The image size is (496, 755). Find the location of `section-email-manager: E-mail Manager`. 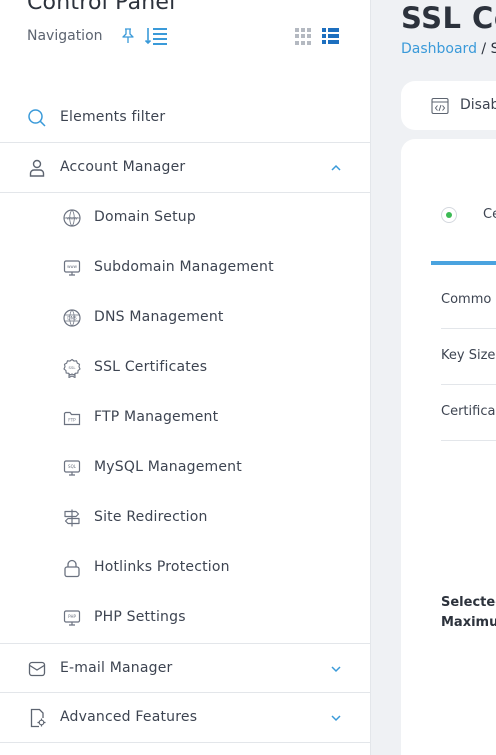

section-email-manager: E-mail Manager is located at coordinates (185, 668).